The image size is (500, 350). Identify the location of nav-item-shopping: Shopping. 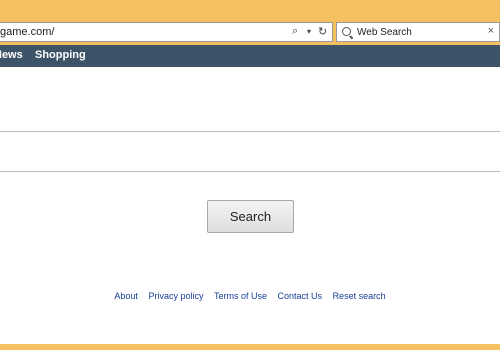
(60, 55).